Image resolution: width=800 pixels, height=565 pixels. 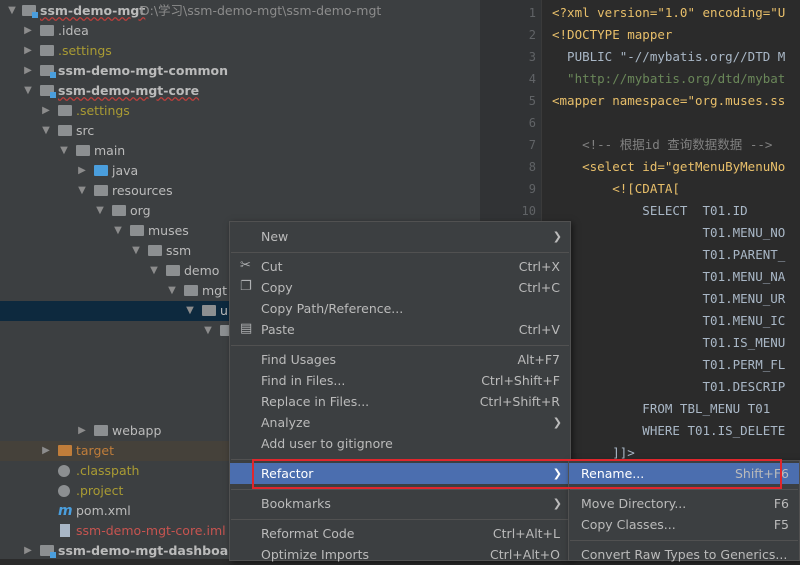 What do you see at coordinates (246, 328) in the screenshot?
I see `paste-icon: ▤` at bounding box center [246, 328].